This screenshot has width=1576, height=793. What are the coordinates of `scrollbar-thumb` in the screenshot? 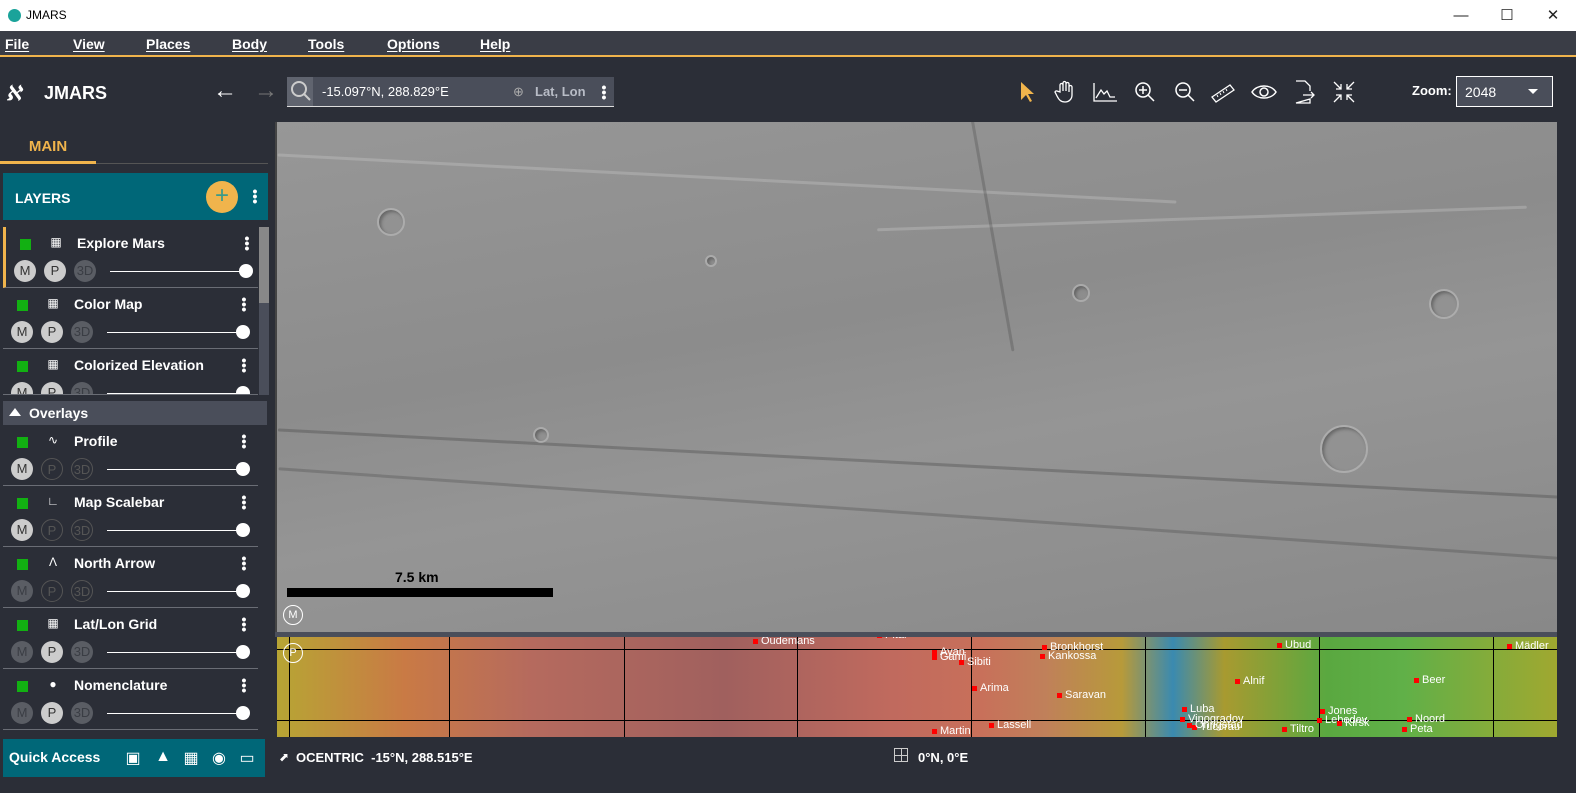 It's located at (264, 265).